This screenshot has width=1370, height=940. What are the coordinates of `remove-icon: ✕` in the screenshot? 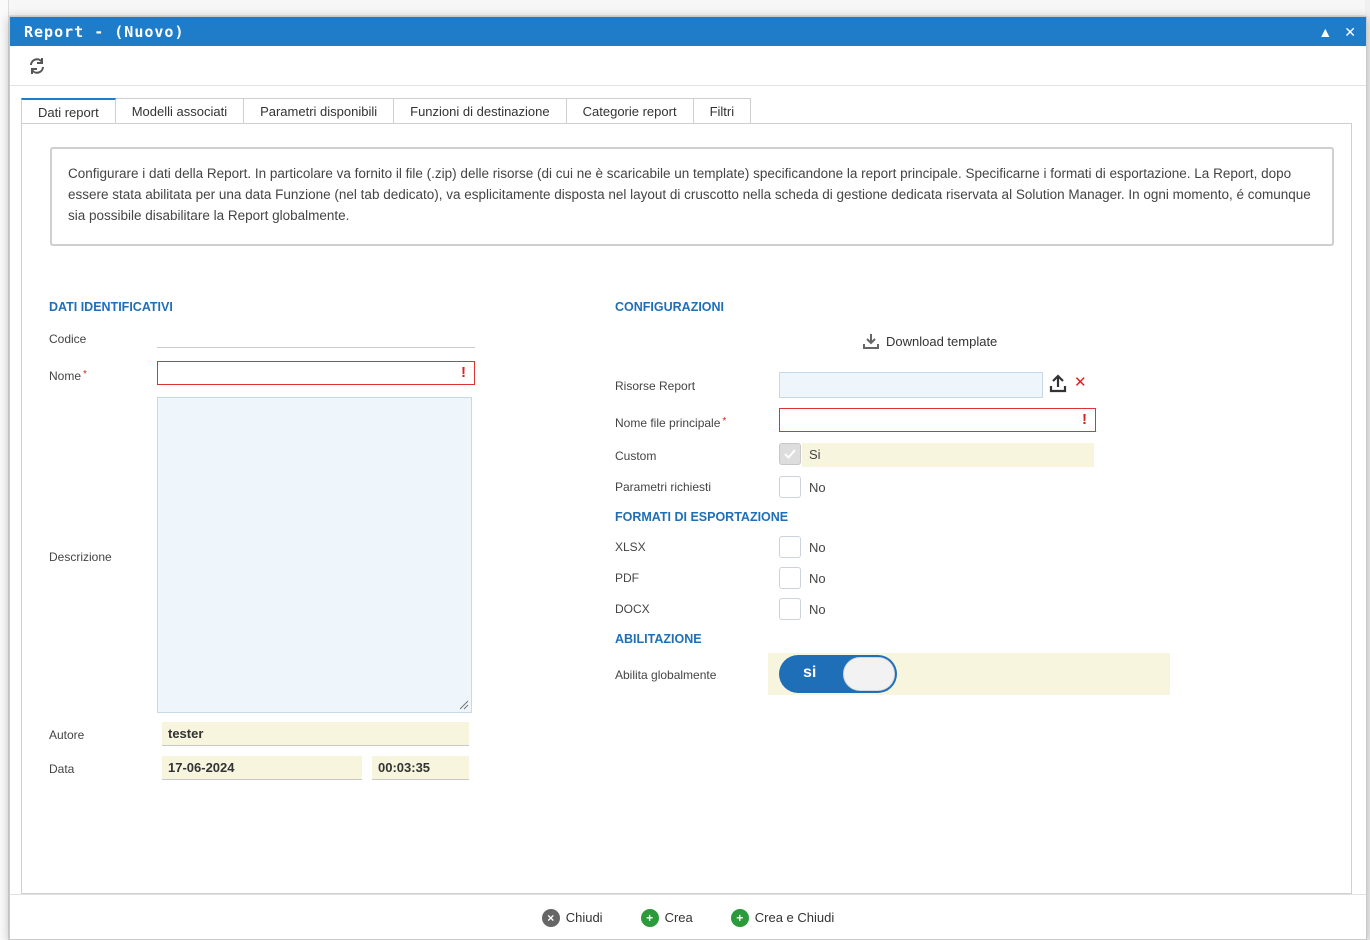 It's located at (1080, 382).